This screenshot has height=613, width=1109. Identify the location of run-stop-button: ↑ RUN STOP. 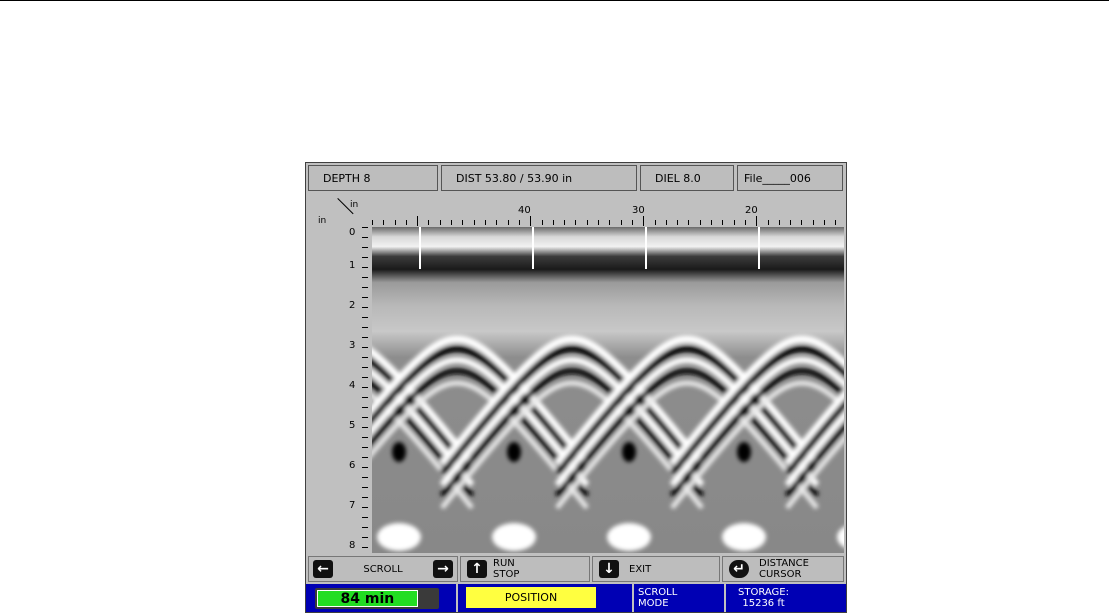
(525, 569).